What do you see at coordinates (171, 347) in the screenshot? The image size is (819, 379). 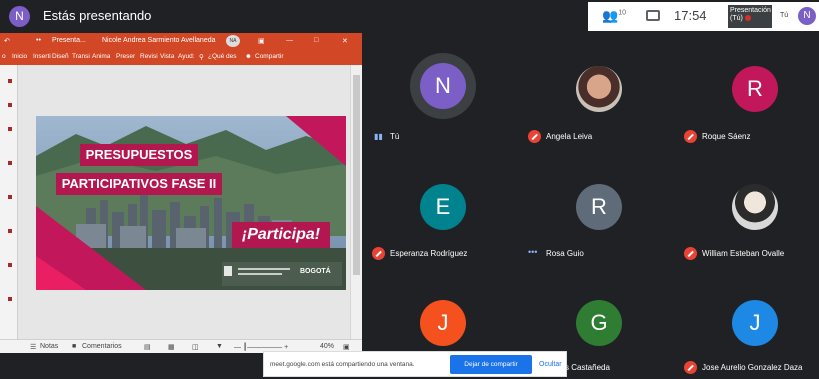 I see `sorter-view-icon: ▦` at bounding box center [171, 347].